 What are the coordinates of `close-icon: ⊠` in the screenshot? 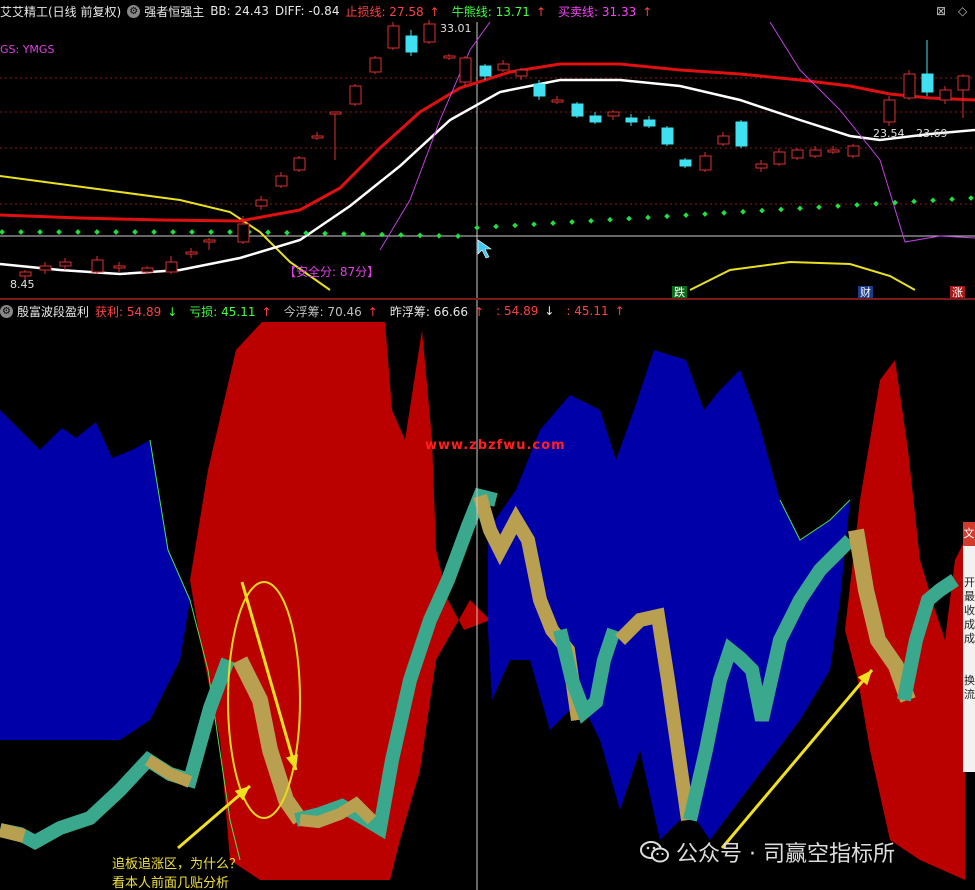 It's located at (941, 11).